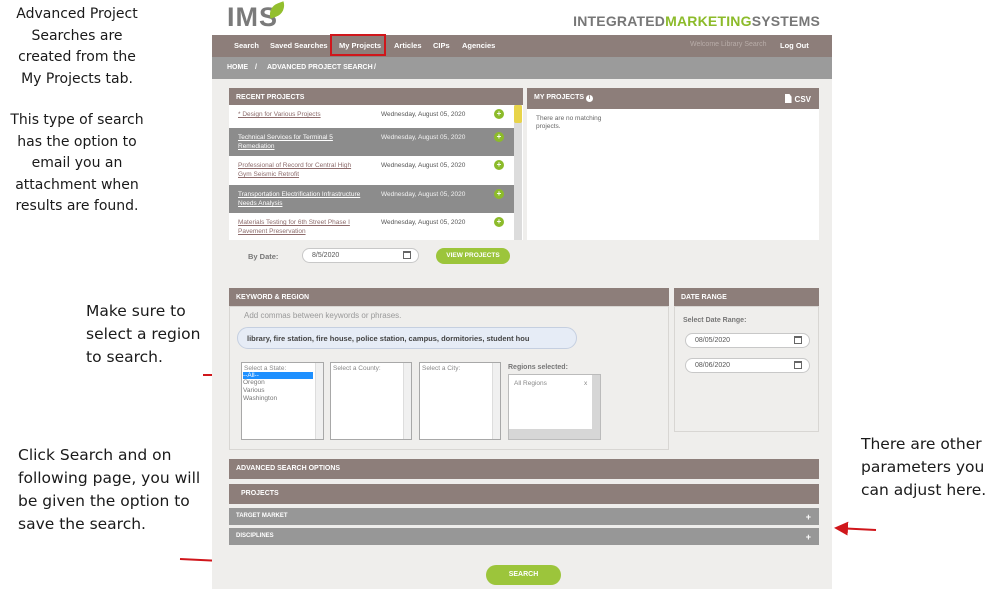 This screenshot has width=1000, height=589. I want to click on end-date-input: 08/06/2020, so click(747, 365).